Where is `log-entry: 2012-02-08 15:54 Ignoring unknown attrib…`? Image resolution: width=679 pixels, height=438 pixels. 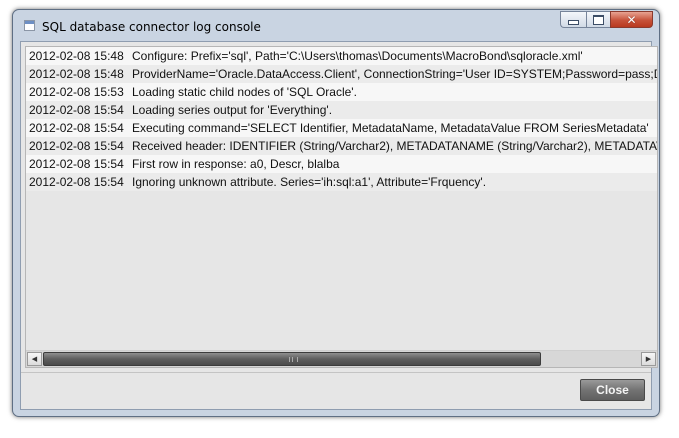 log-entry: 2012-02-08 15:54 Ignoring unknown attrib… is located at coordinates (341, 182).